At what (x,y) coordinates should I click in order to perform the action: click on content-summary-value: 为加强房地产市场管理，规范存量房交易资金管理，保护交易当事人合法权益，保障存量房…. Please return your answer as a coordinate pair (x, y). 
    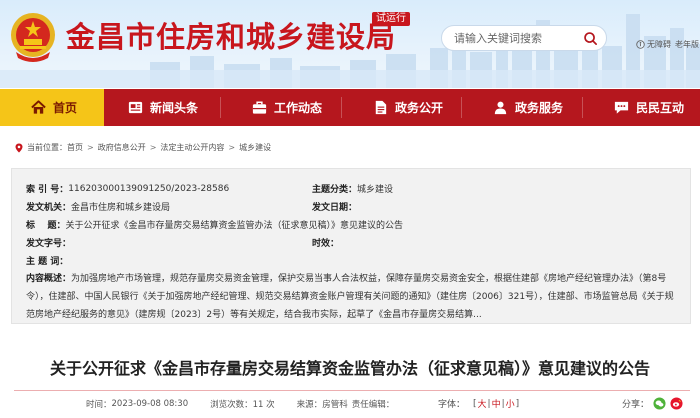
    Looking at the image, I should click on (350, 297).